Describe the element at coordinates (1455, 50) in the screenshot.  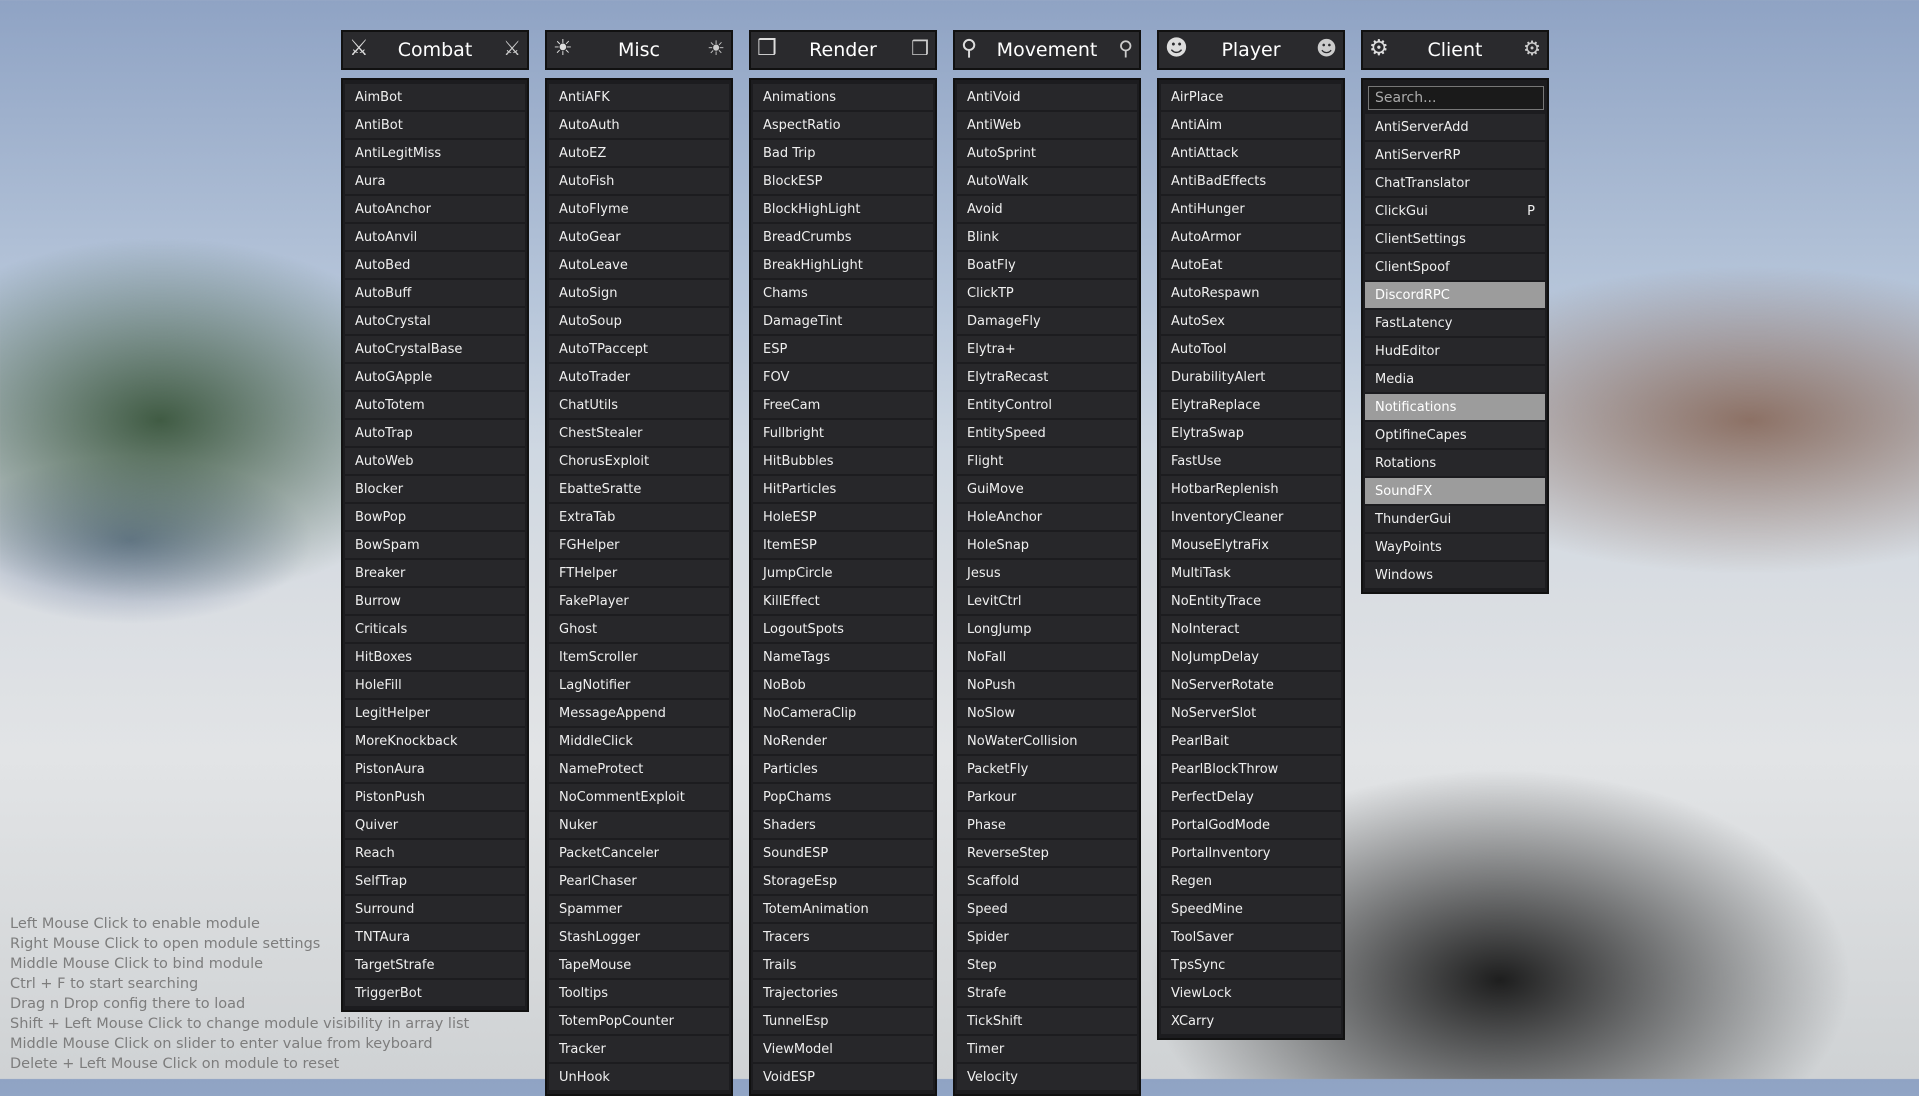
I see `panel-header-client: ⚙ ⚙ Client` at that location.